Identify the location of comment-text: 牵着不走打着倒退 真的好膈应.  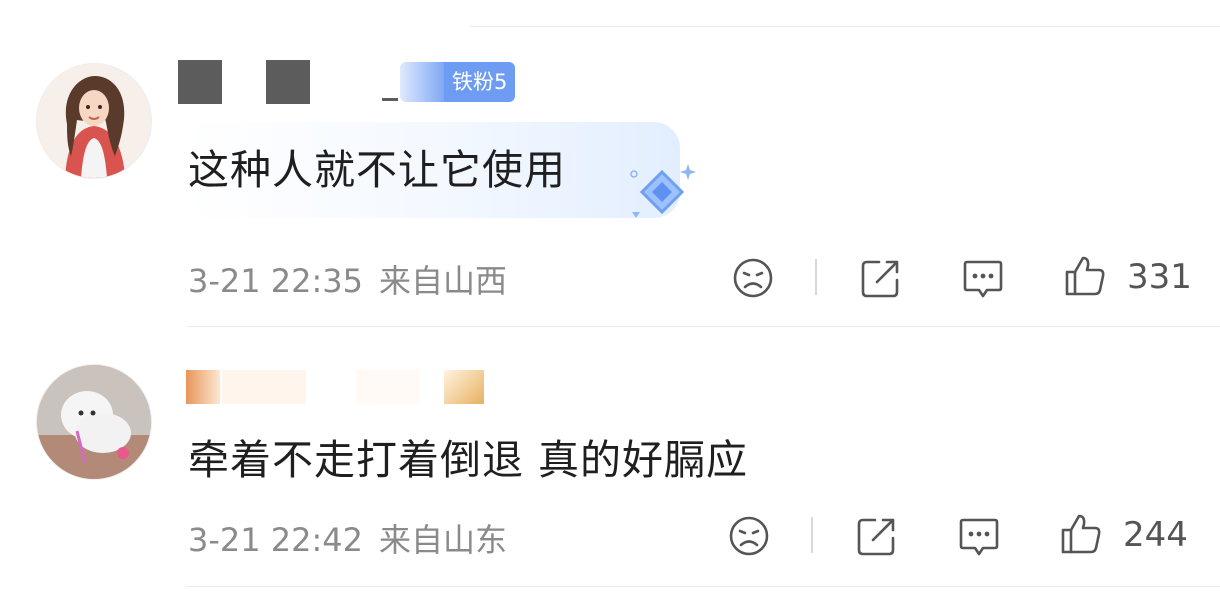
(468, 460).